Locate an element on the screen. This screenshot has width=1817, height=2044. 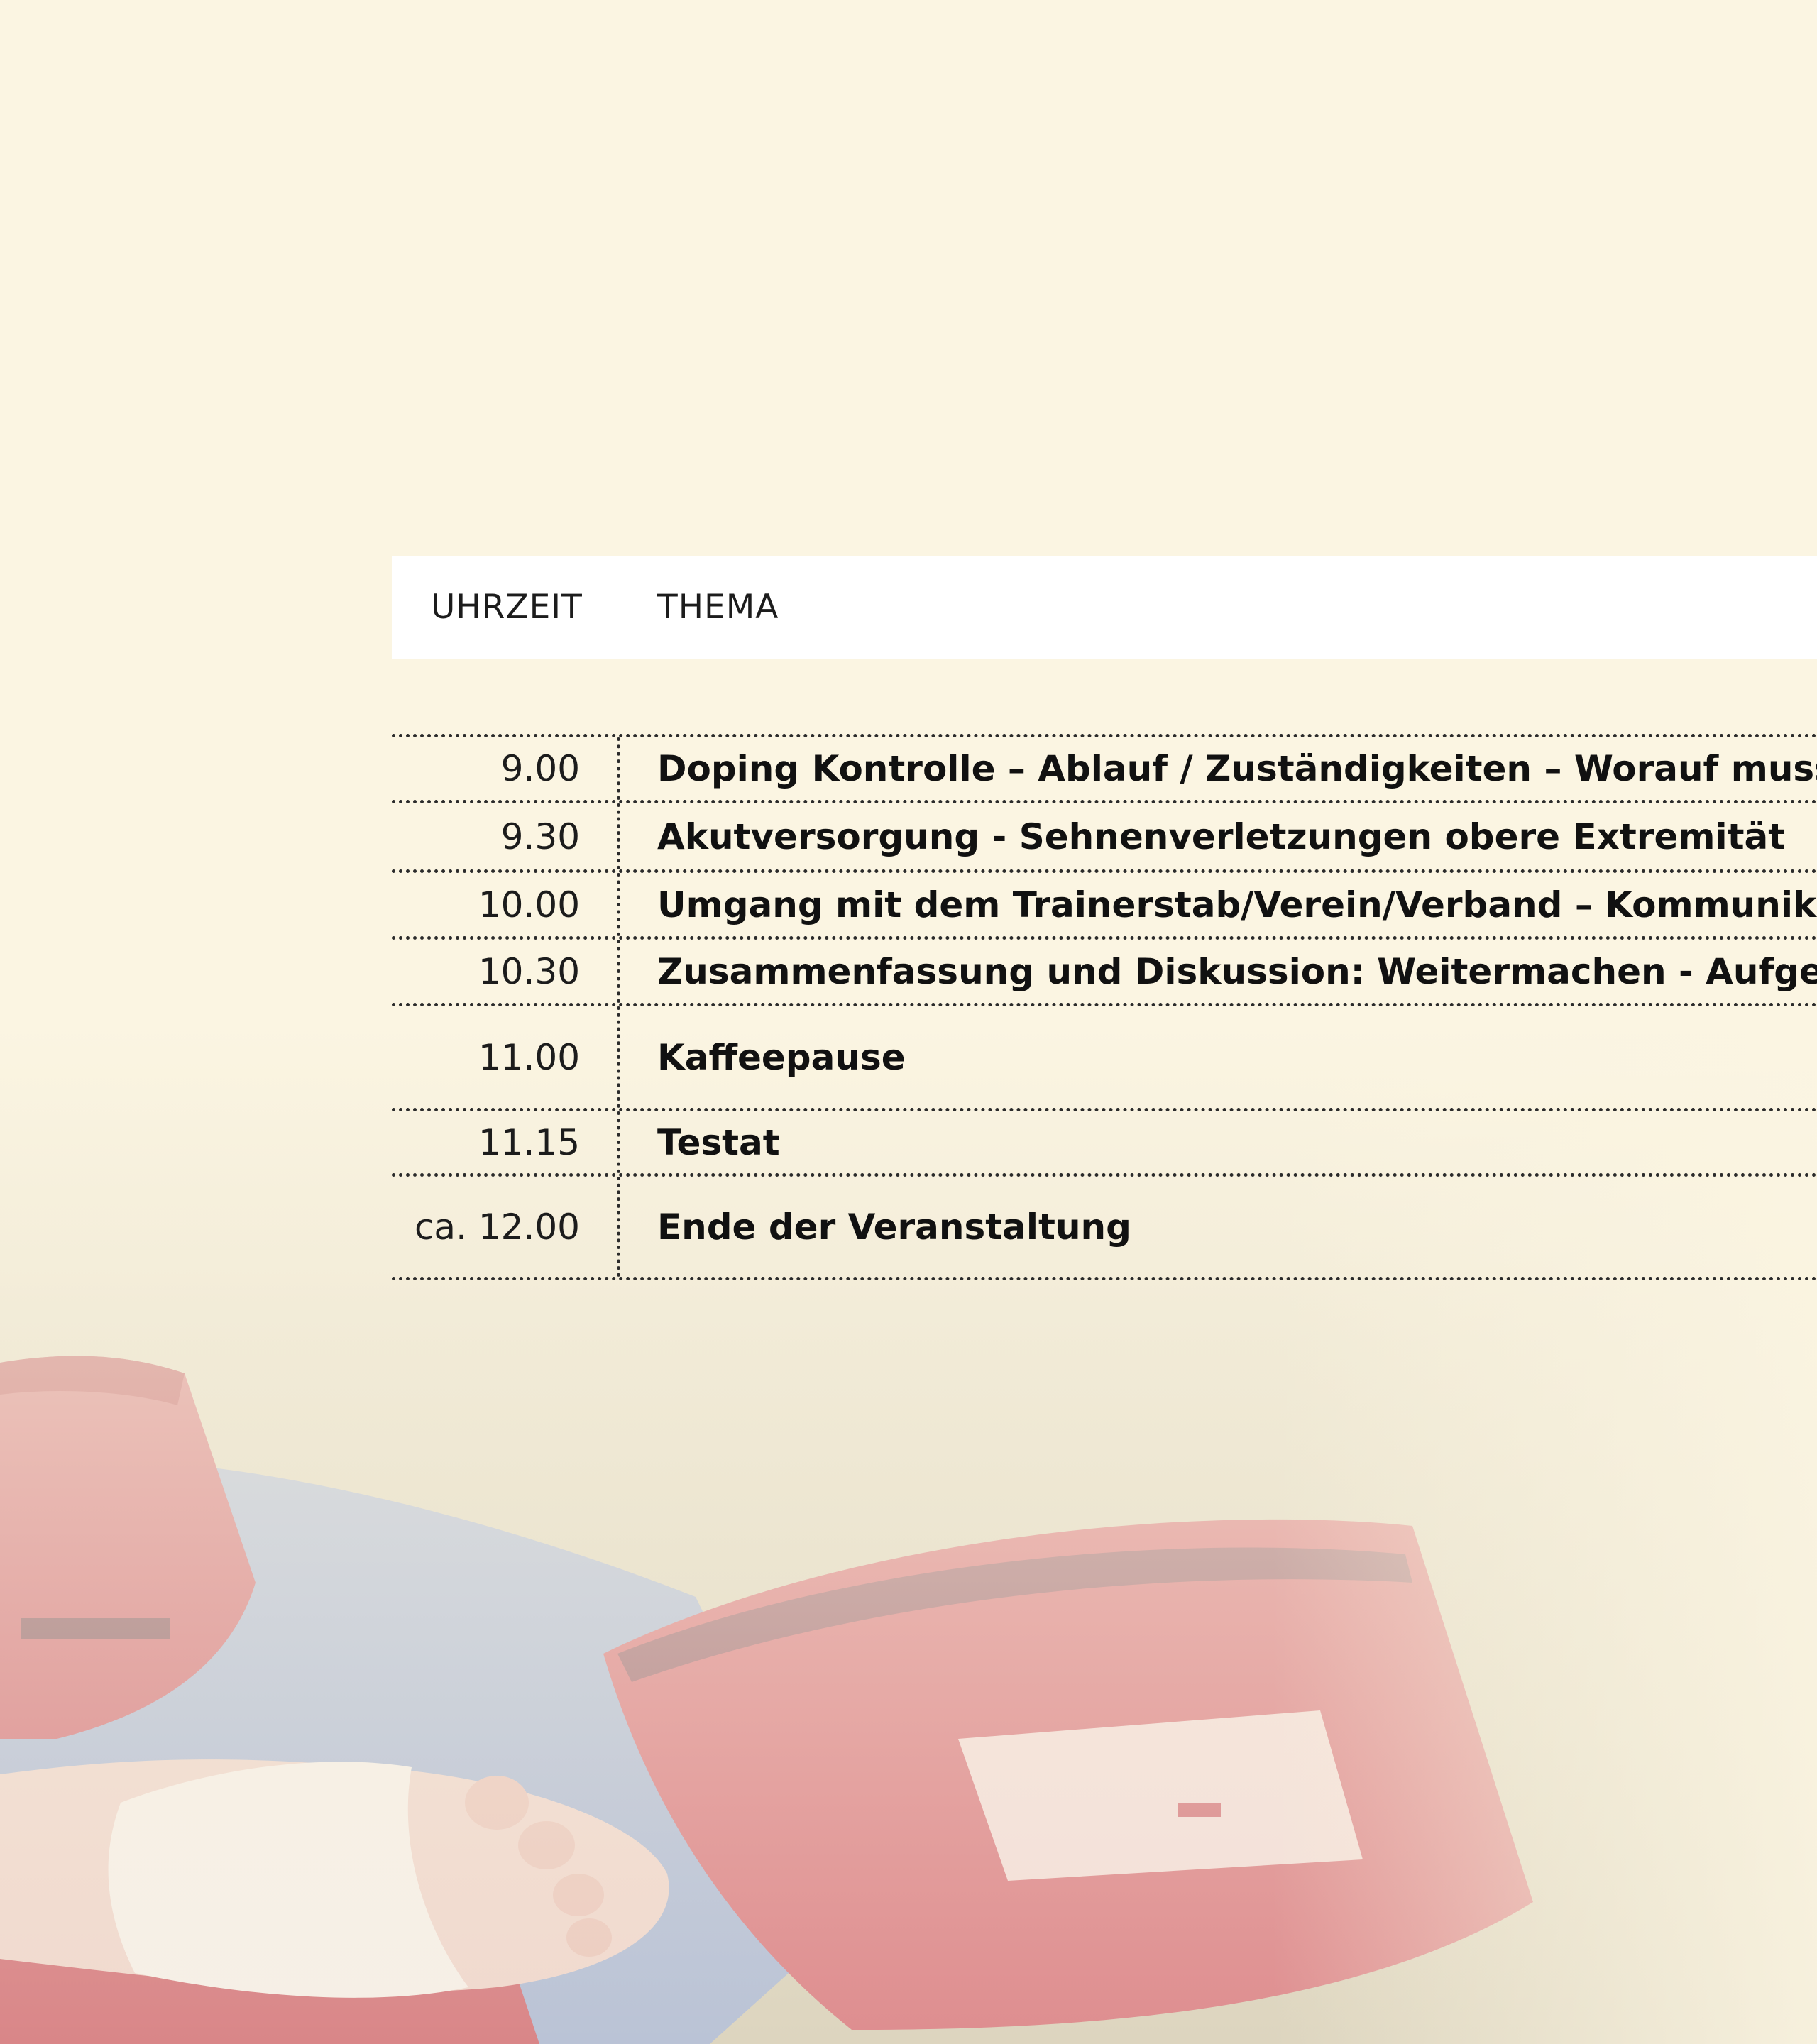
row-time: 10.30 is located at coordinates (529, 971).